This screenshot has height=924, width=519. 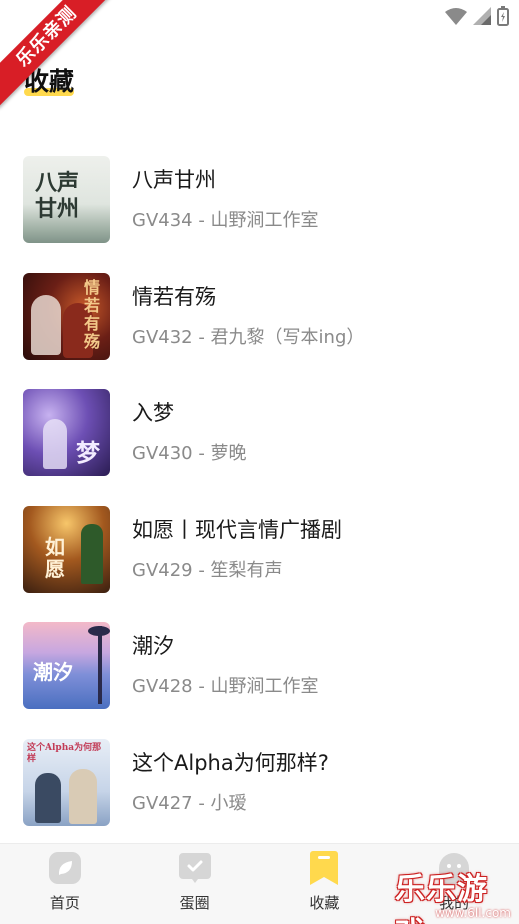 I want to click on watermark-logo: 乐乐游戏 www.6ll.com, so click(x=455, y=894).